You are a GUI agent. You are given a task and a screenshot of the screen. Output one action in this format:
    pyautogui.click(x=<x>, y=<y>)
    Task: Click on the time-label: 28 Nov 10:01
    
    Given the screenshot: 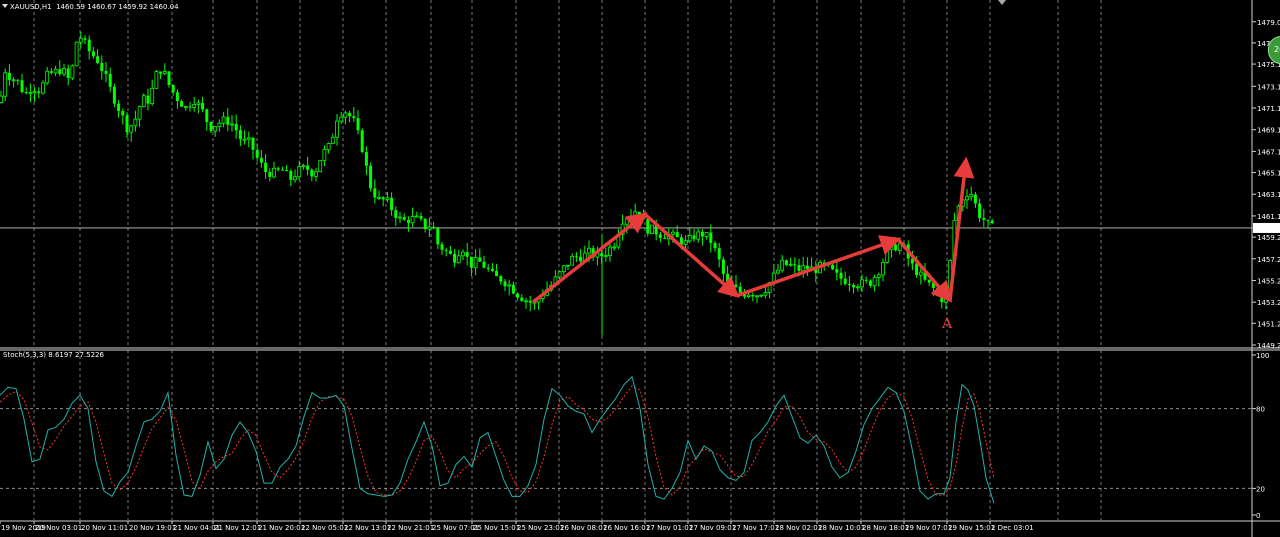 What is the action you would take?
    pyautogui.click(x=841, y=528)
    